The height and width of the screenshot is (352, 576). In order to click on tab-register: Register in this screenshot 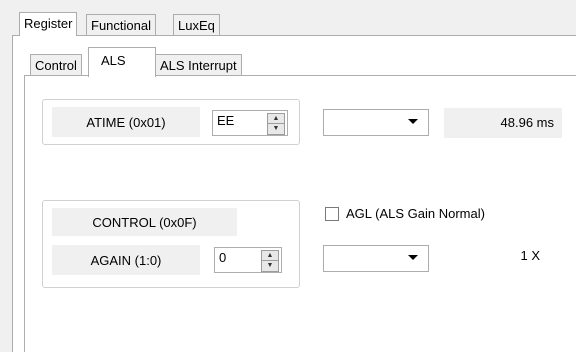, I will do `click(48, 24)`.